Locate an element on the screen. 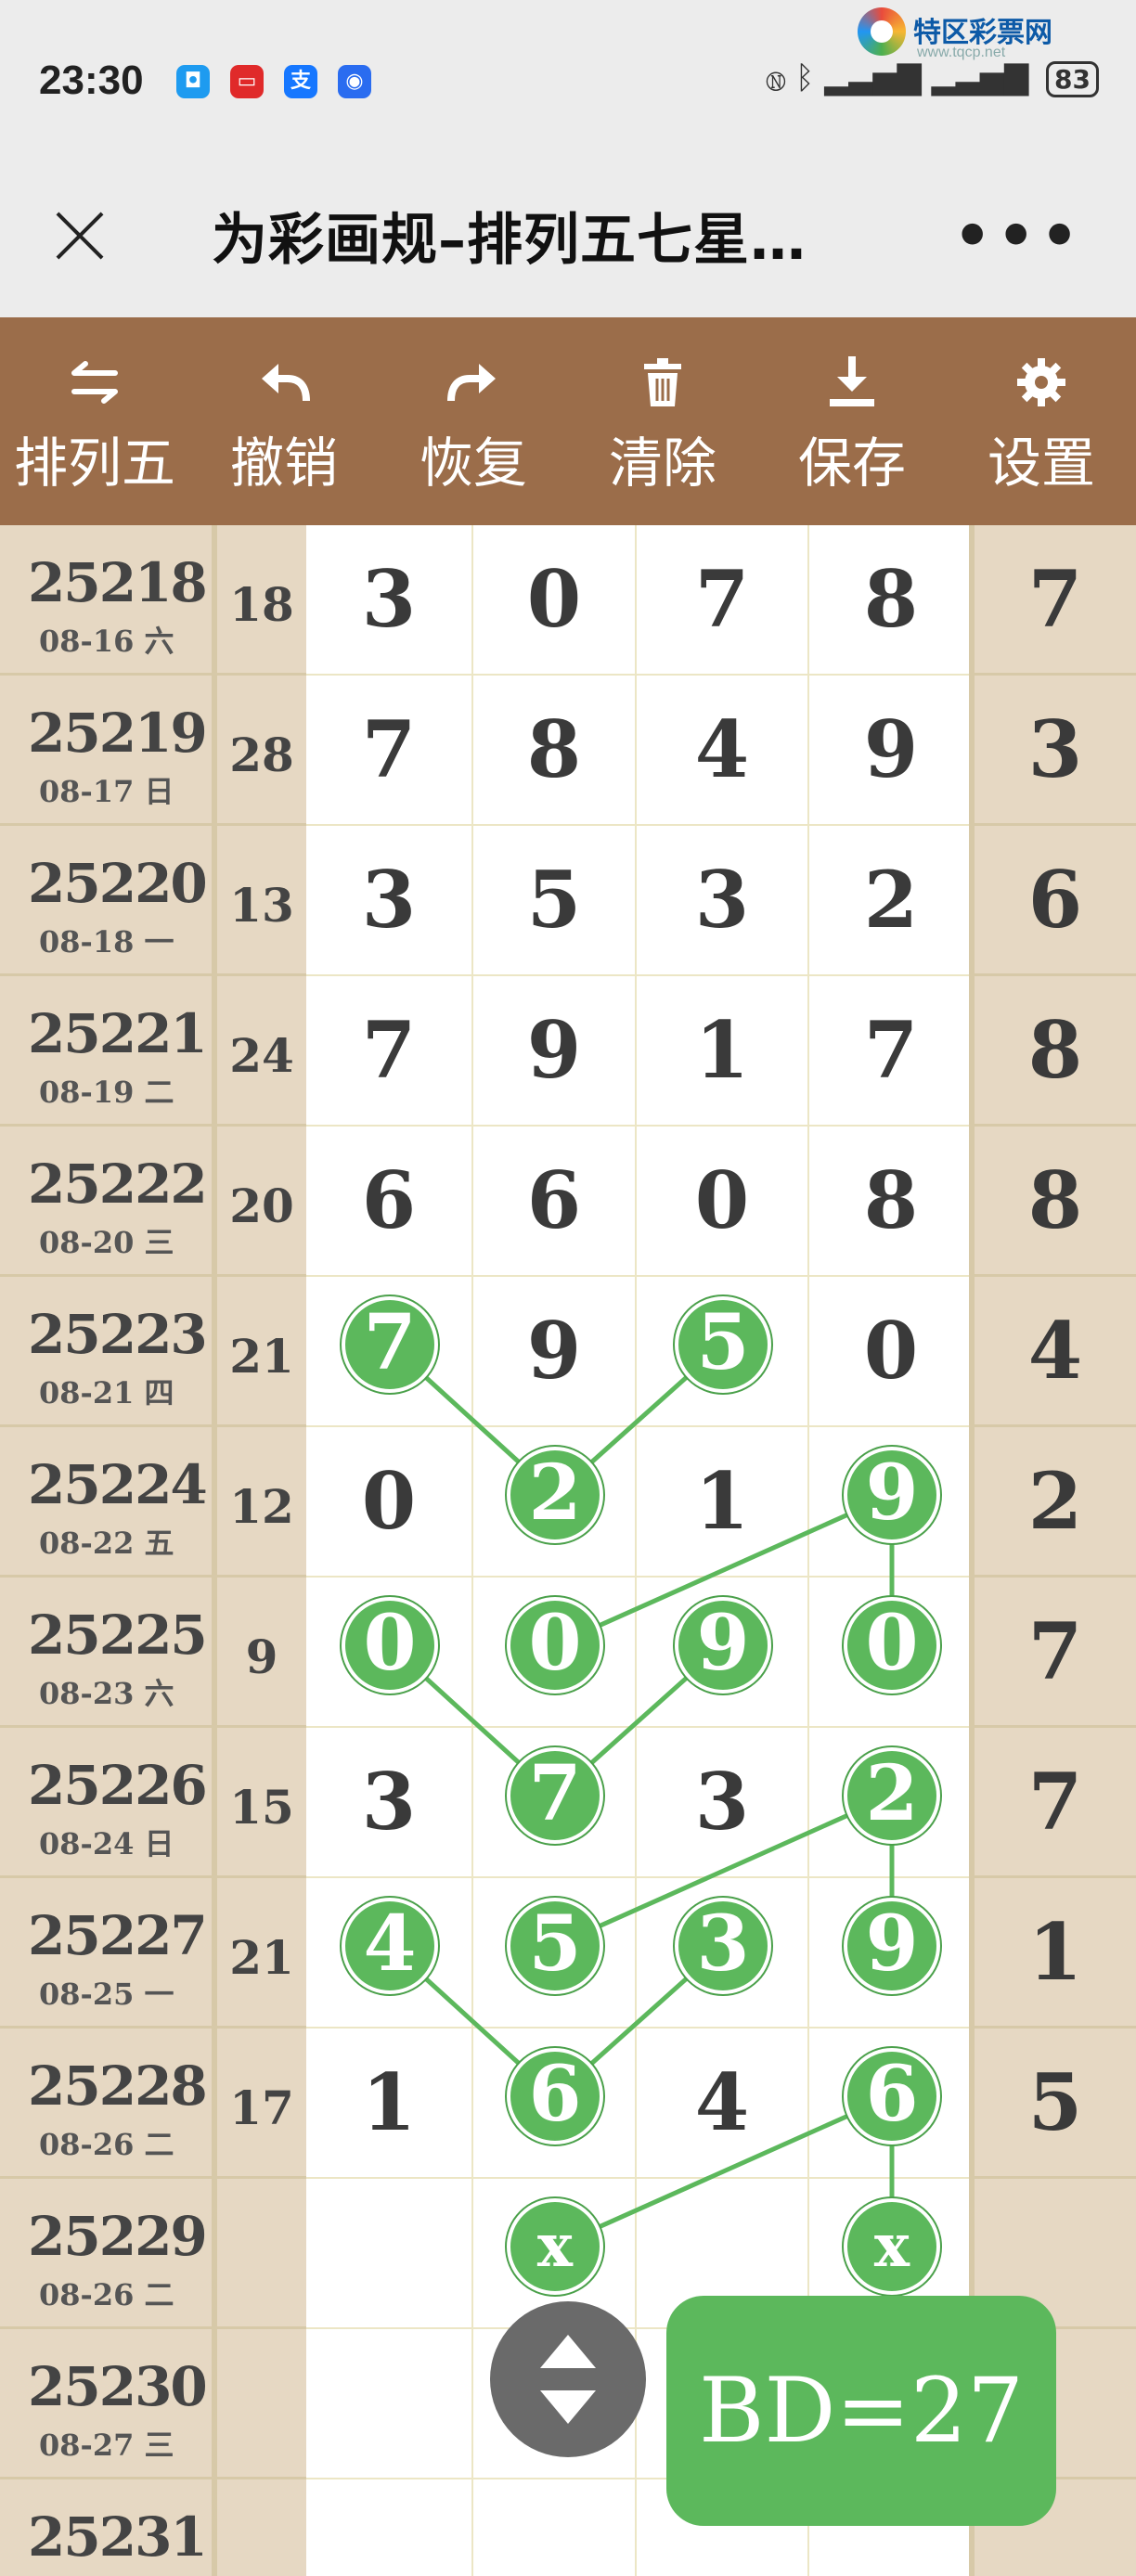 The width and height of the screenshot is (1136, 2576). period-cell: 25225 08-23 六 is located at coordinates (106, 1653).